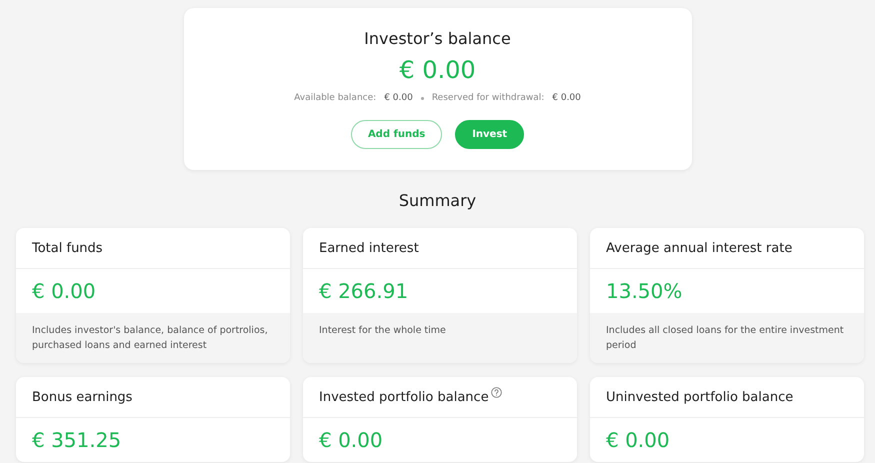  What do you see at coordinates (369, 248) in the screenshot?
I see `card-title: Earned interest` at bounding box center [369, 248].